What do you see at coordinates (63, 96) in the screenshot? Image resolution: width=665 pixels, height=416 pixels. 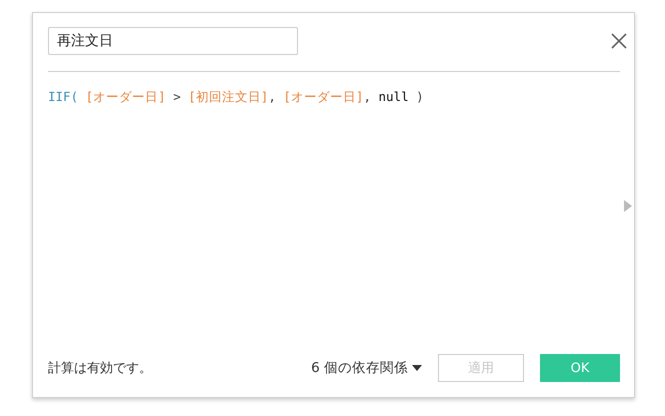 I see `formula-function-name: IIF(` at bounding box center [63, 96].